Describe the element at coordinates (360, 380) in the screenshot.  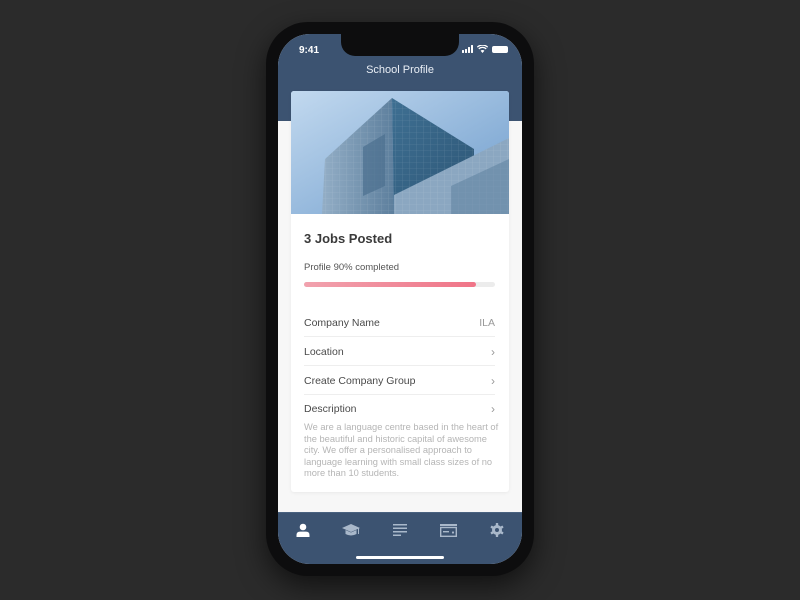
I see `row-label: Create Company Group` at that location.